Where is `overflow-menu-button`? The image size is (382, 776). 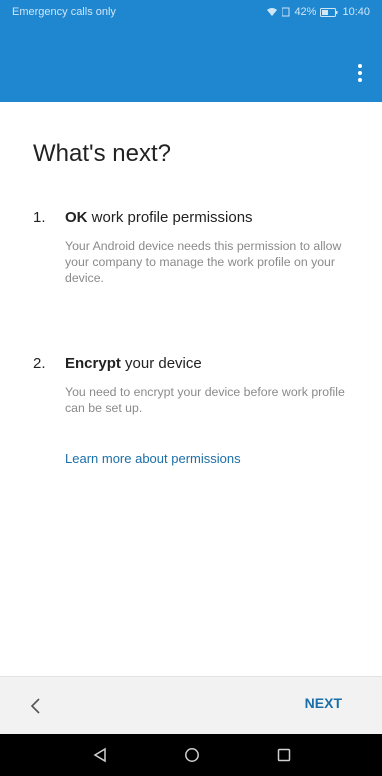 overflow-menu-button is located at coordinates (360, 73).